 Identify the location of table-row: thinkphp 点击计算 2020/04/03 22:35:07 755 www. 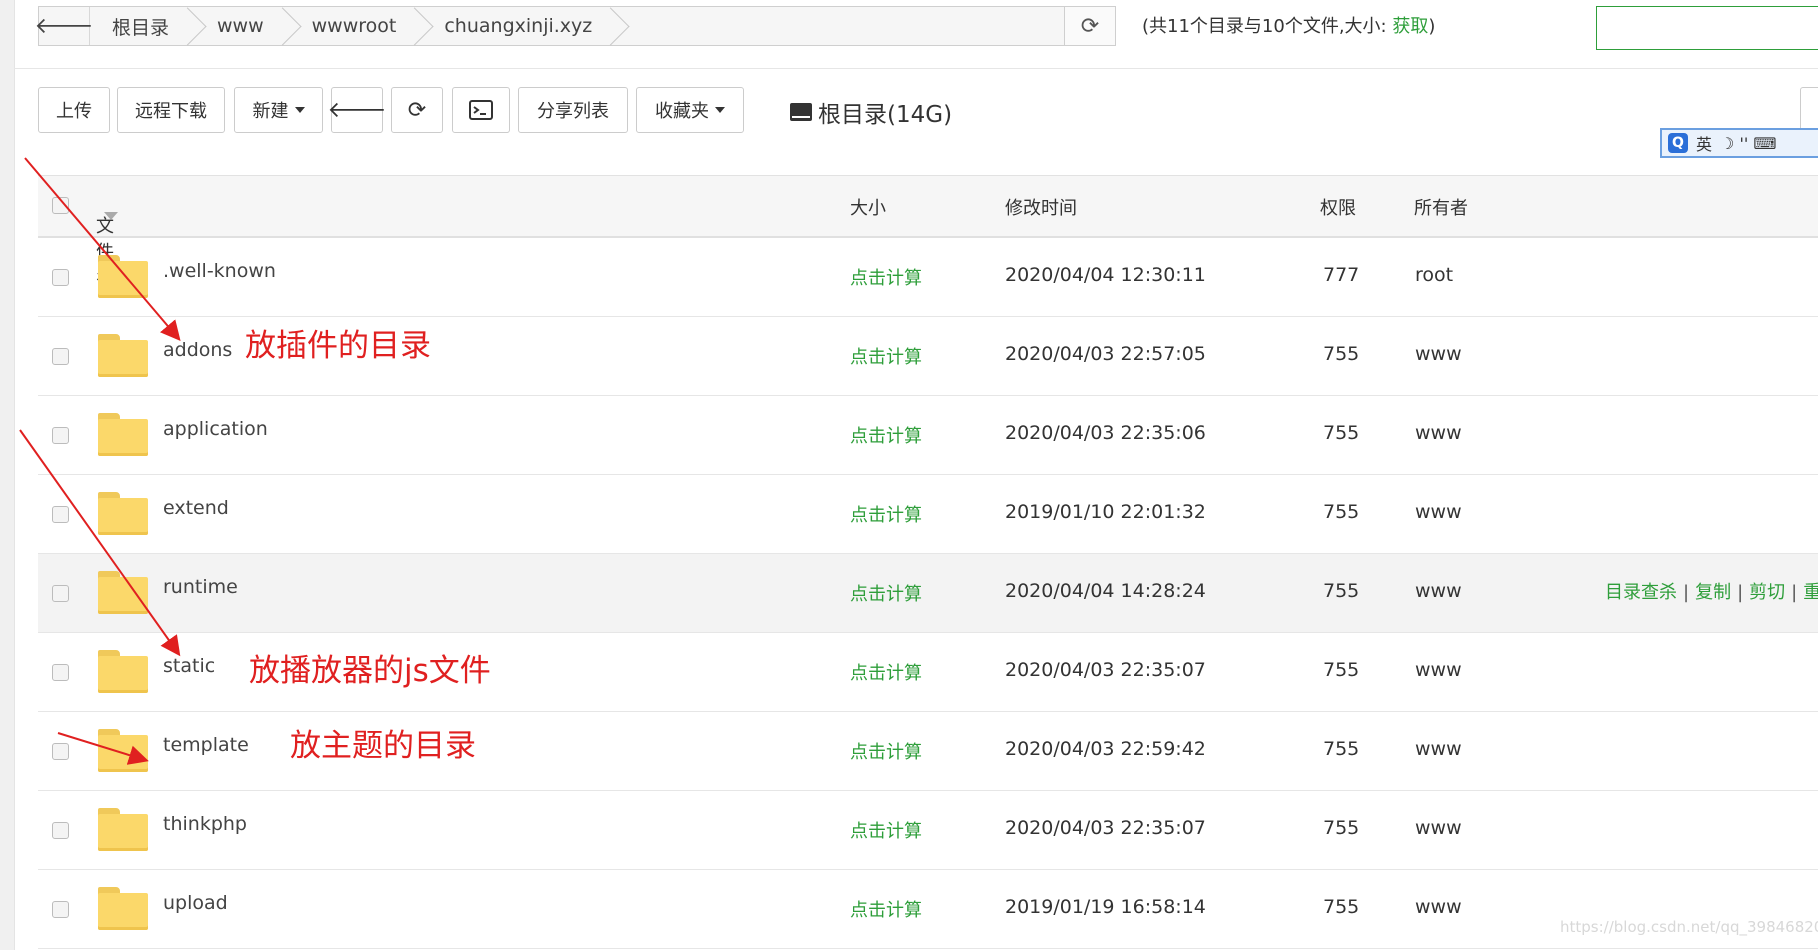
(928, 830).